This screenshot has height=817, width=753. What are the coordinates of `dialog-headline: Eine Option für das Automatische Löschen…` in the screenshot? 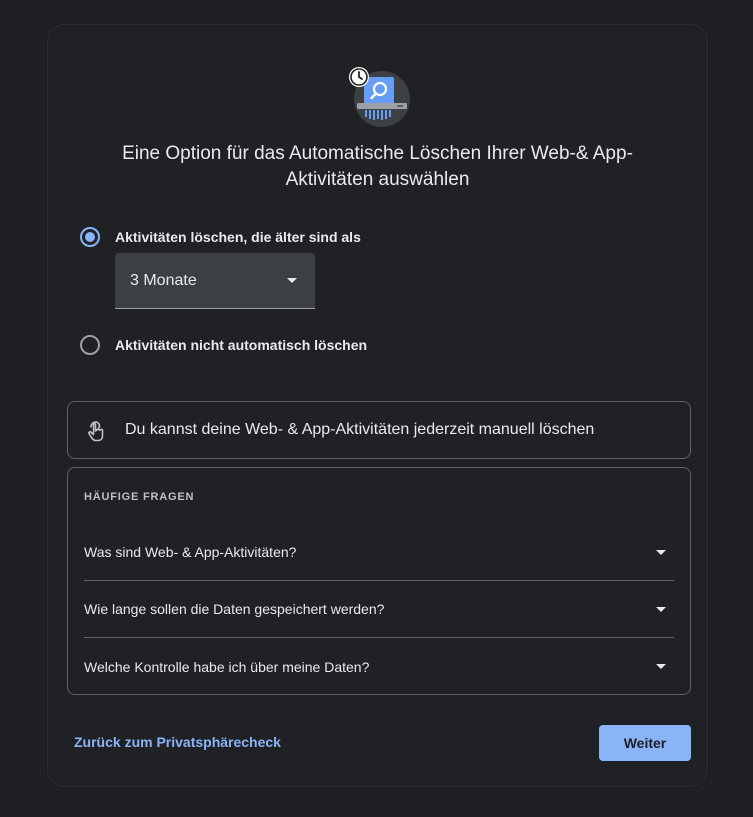 It's located at (377, 166).